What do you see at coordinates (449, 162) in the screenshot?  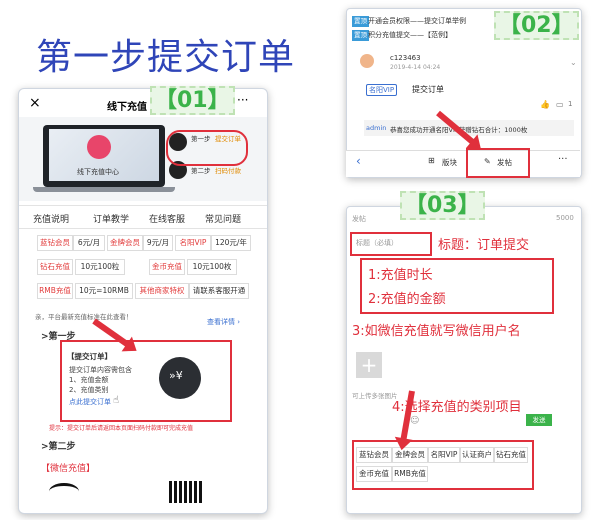 I see `section-button: 版块` at bounding box center [449, 162].